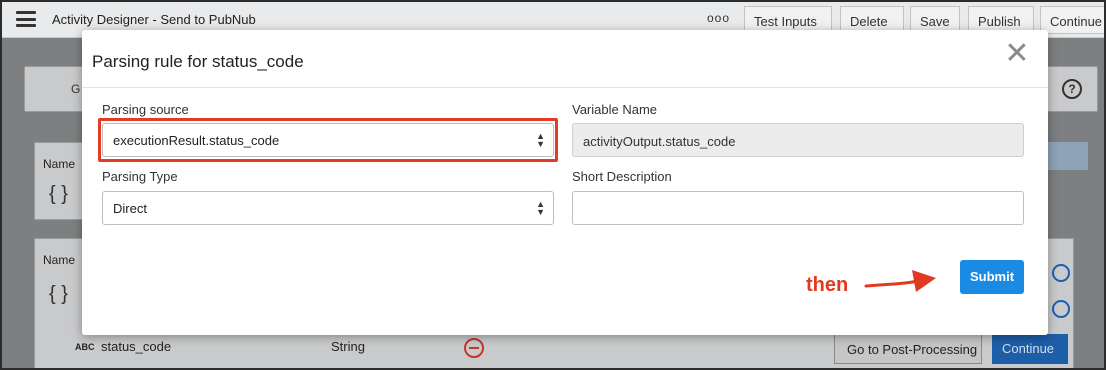 The image size is (1106, 370). Describe the element at coordinates (540, 208) in the screenshot. I see `select-arrows-icon: ▲ ▼` at that location.